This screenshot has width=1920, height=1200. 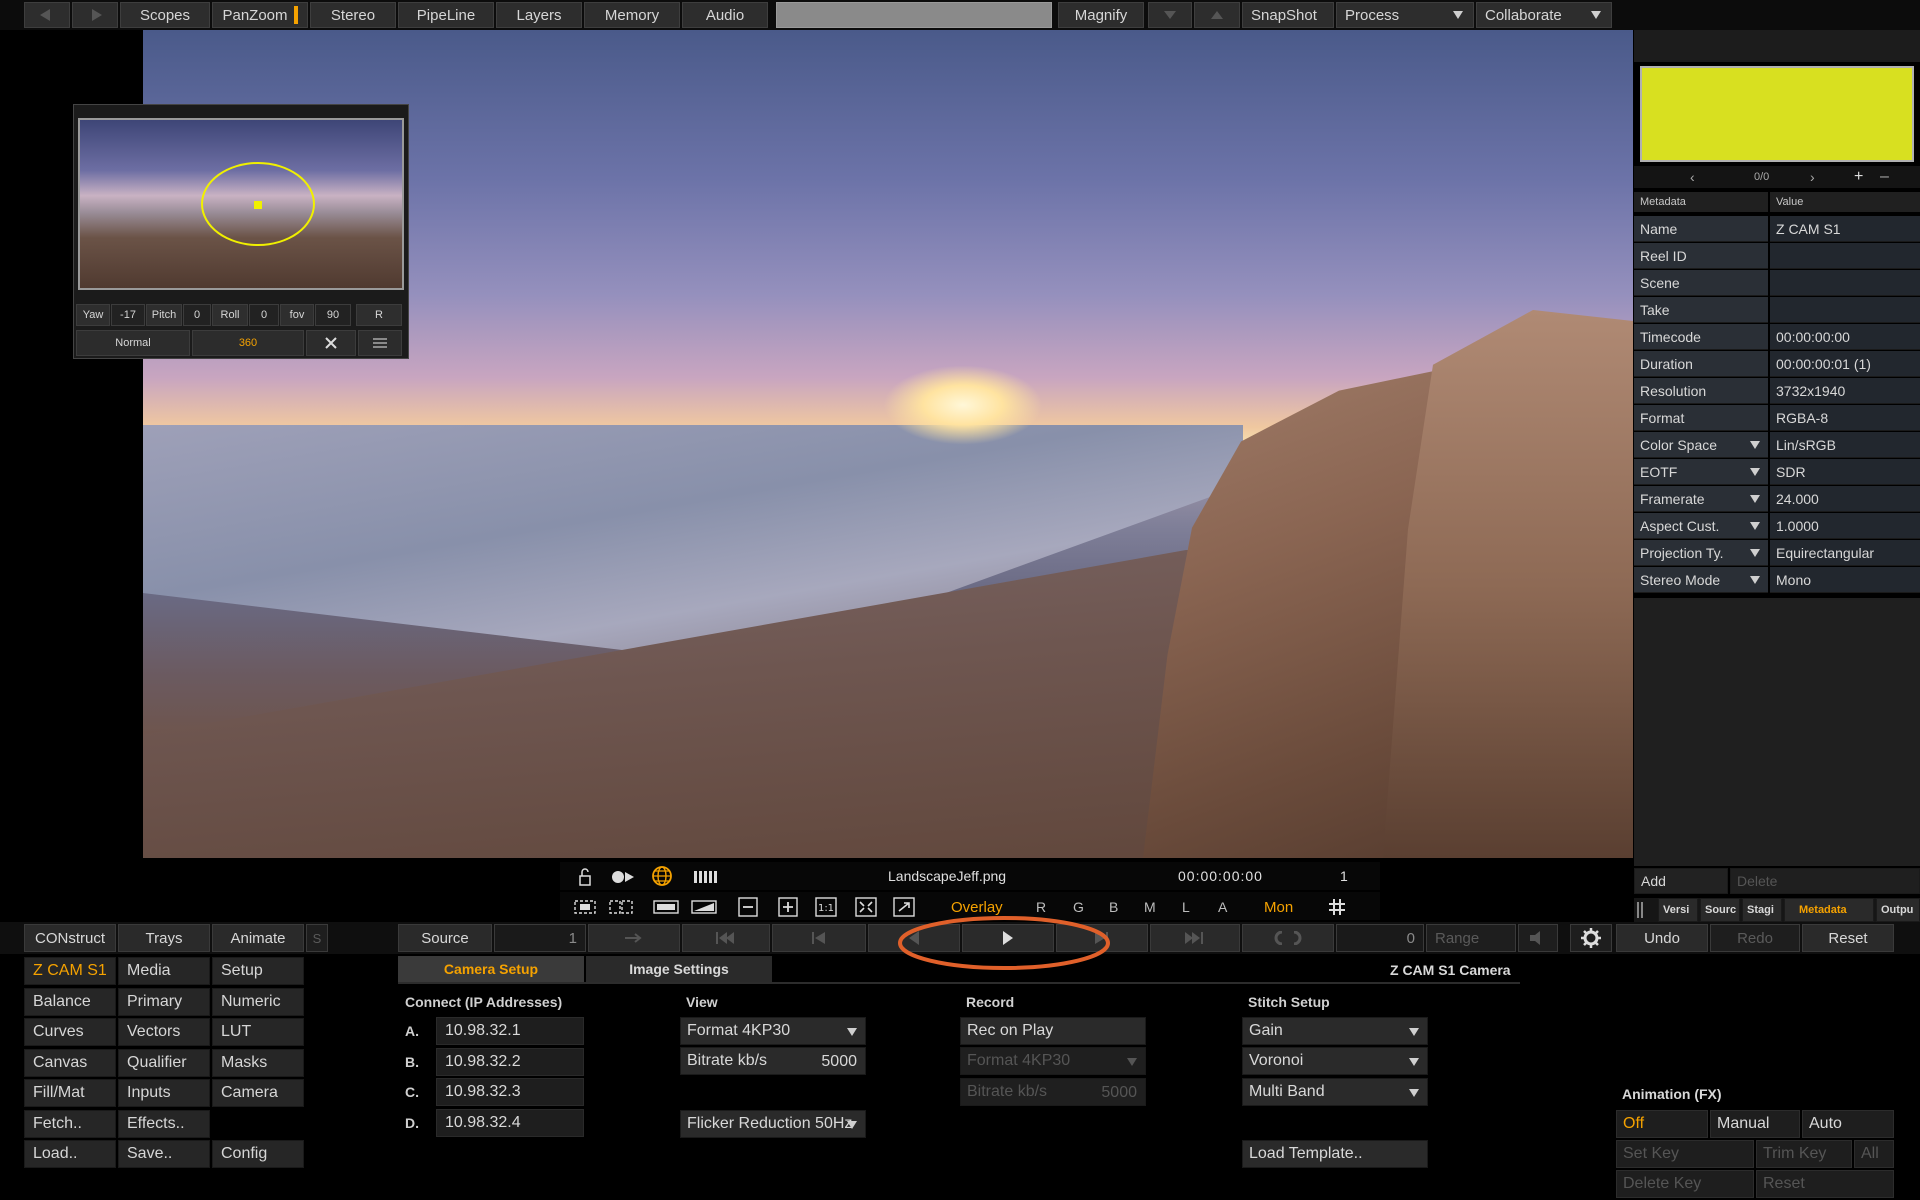 I want to click on toolbar-panzoom: PanZoom, so click(x=260, y=15).